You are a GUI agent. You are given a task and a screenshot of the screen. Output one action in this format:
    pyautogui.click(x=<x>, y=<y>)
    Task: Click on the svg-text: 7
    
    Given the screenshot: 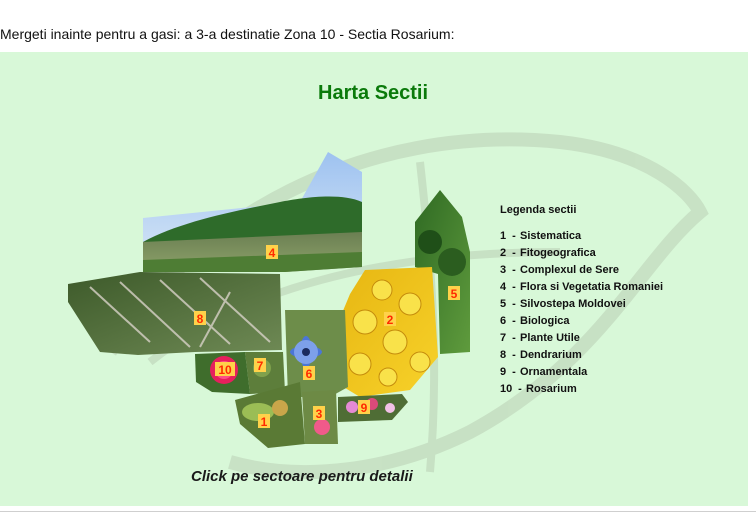 What is the action you would take?
    pyautogui.click(x=260, y=366)
    